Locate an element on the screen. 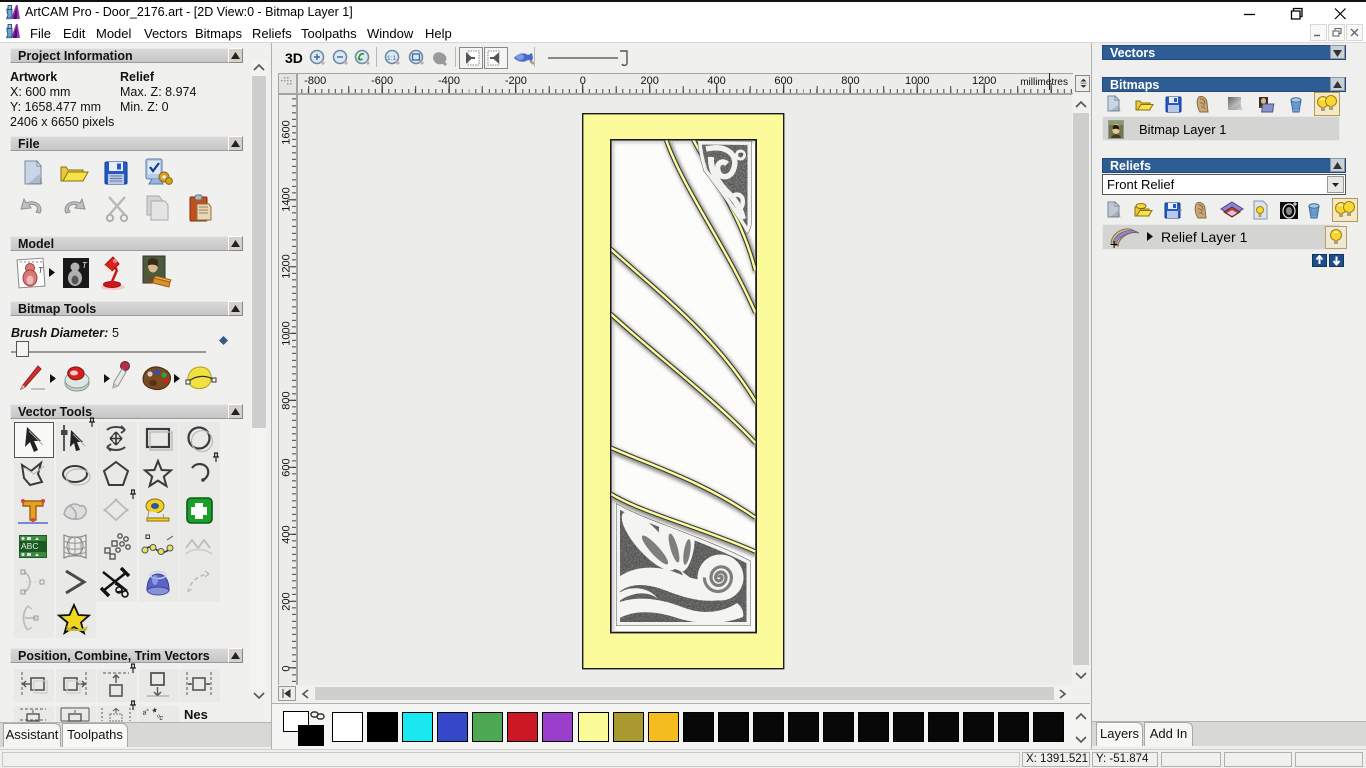  svg-text: ABC is located at coordinates (29, 546).